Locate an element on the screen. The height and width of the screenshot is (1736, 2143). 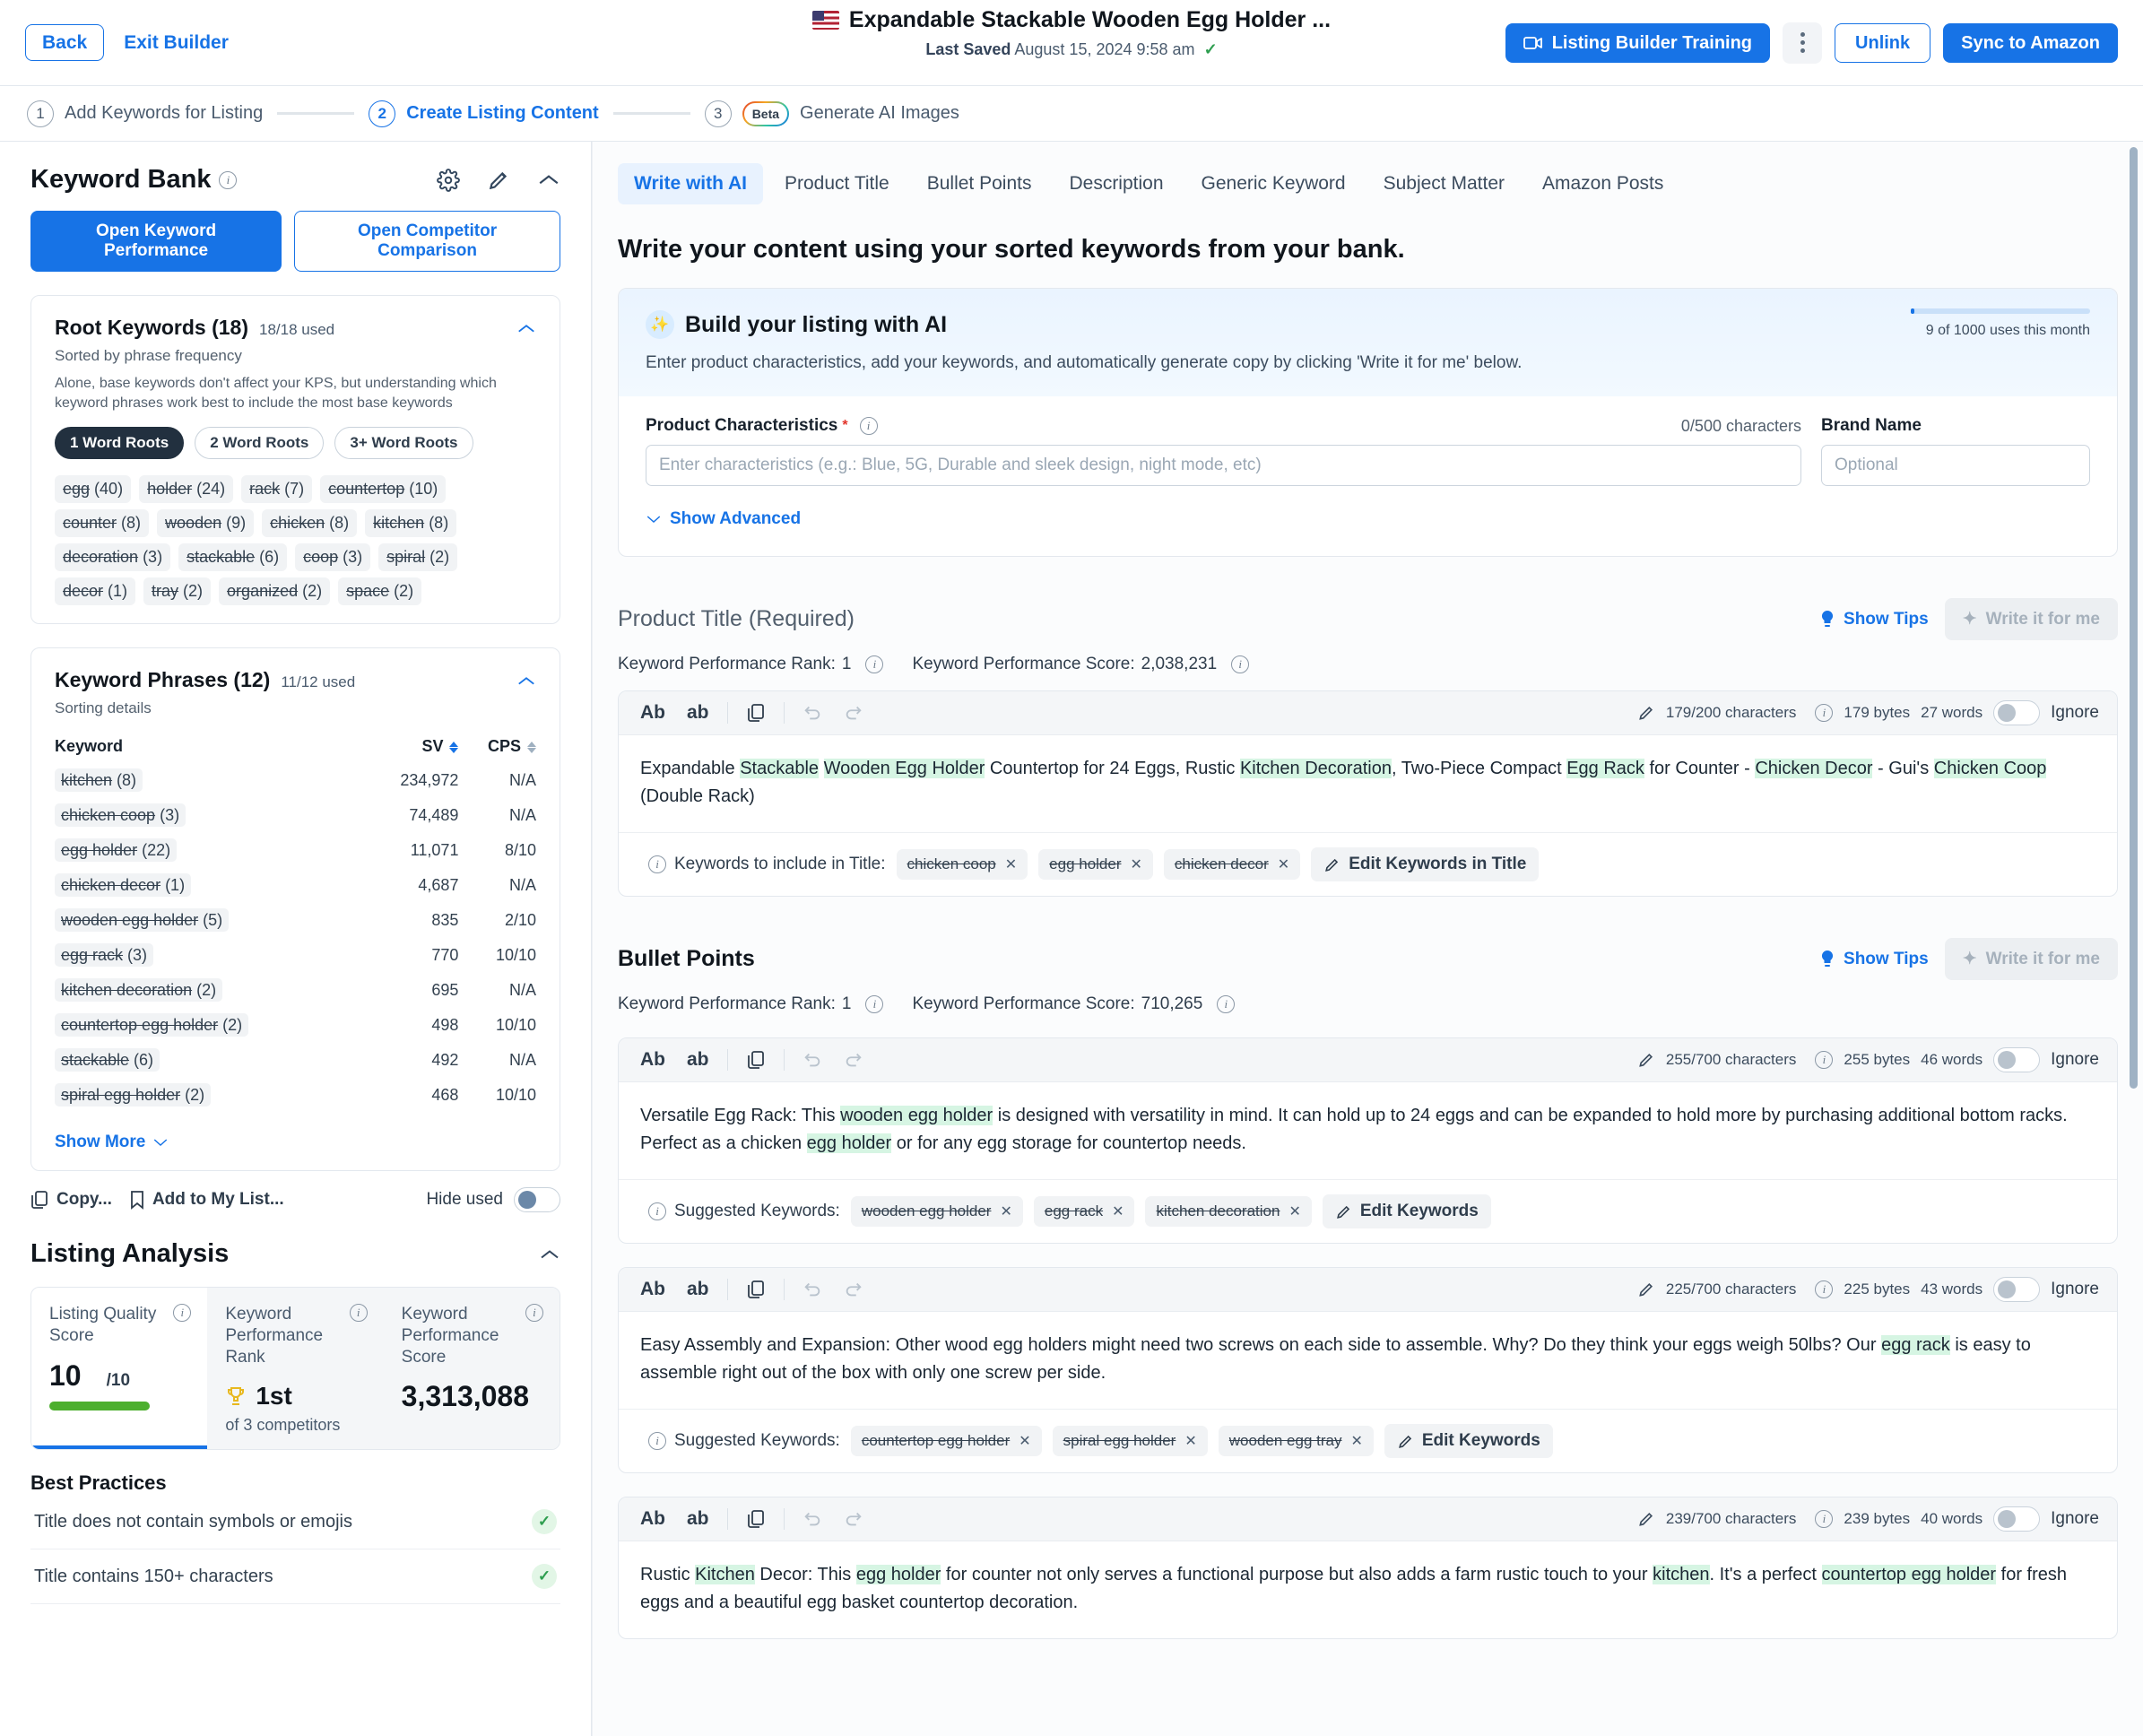
brand-name-input is located at coordinates (1955, 465).